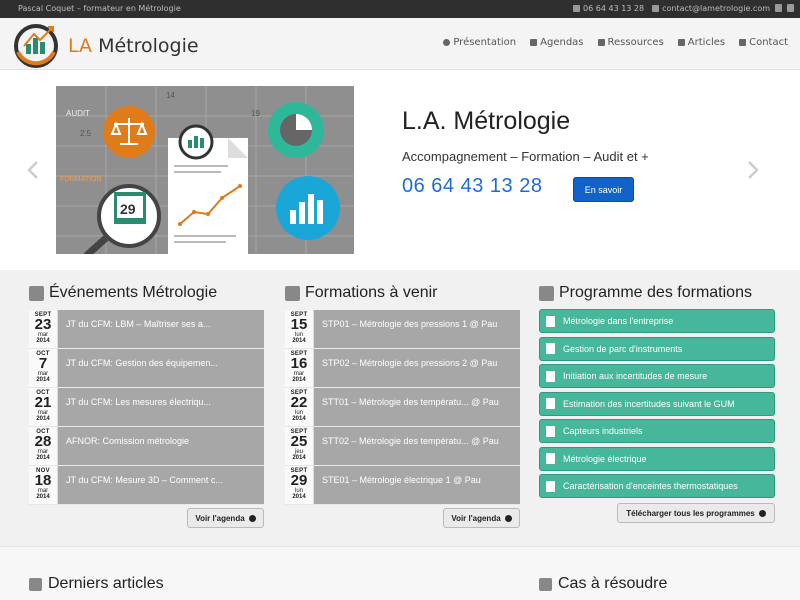 The image size is (800, 600). Describe the element at coordinates (608, 8) in the screenshot. I see `top-phone: 06 64 43 13 28` at that location.